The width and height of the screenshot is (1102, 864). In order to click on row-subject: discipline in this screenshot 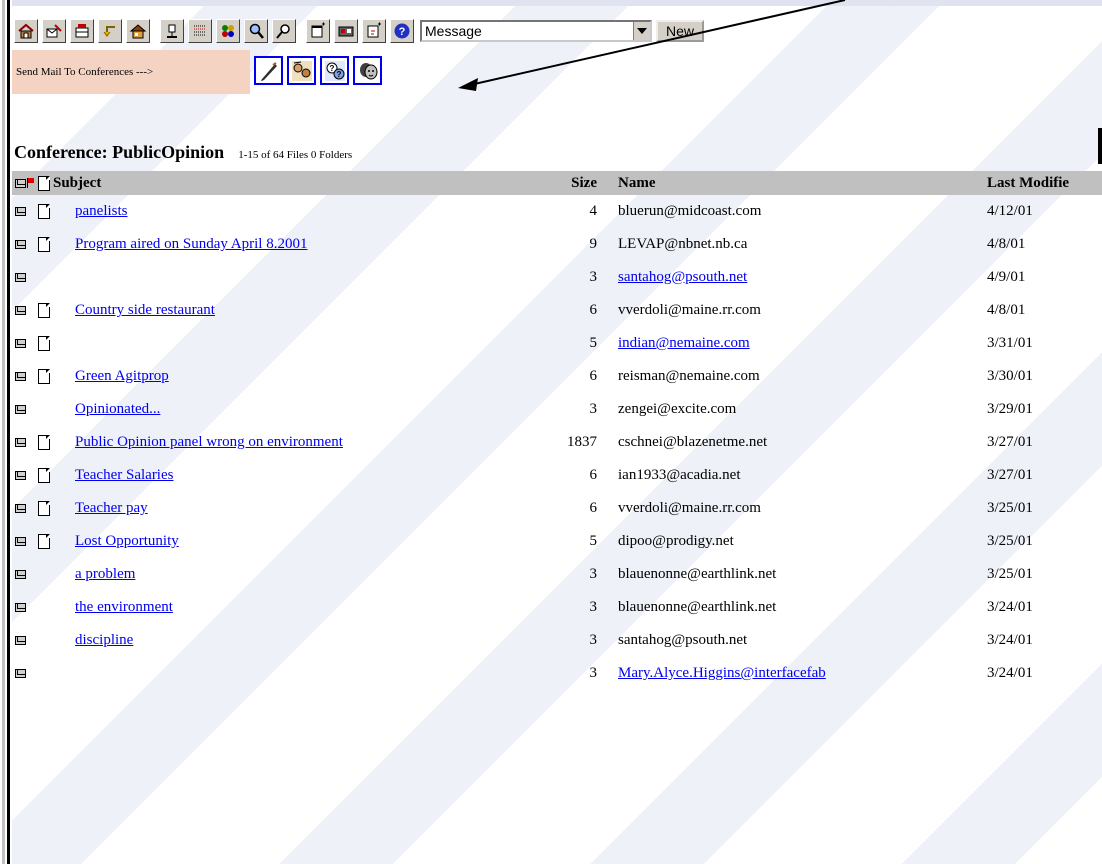, I will do `click(104, 640)`.